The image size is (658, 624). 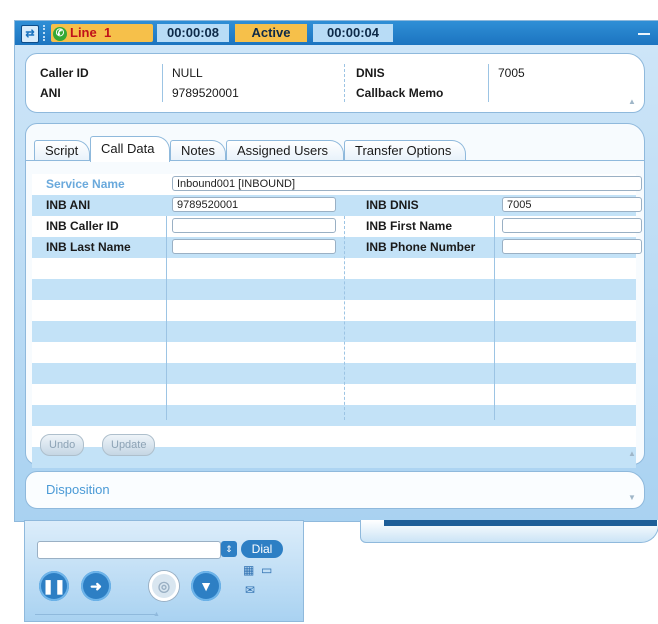 I want to click on dial-panel: ⇕ Dial ❚❚ ➜ ◎ ▼ ▦ ▭ ✉ ▲, so click(x=164, y=571).